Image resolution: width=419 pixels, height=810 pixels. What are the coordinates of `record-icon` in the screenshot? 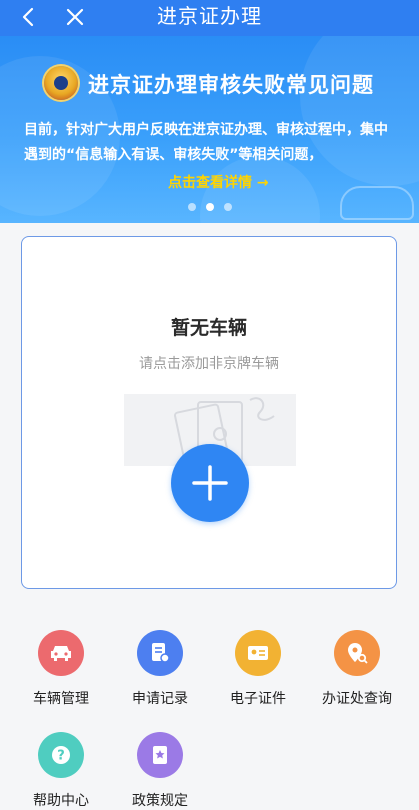 It's located at (160, 653).